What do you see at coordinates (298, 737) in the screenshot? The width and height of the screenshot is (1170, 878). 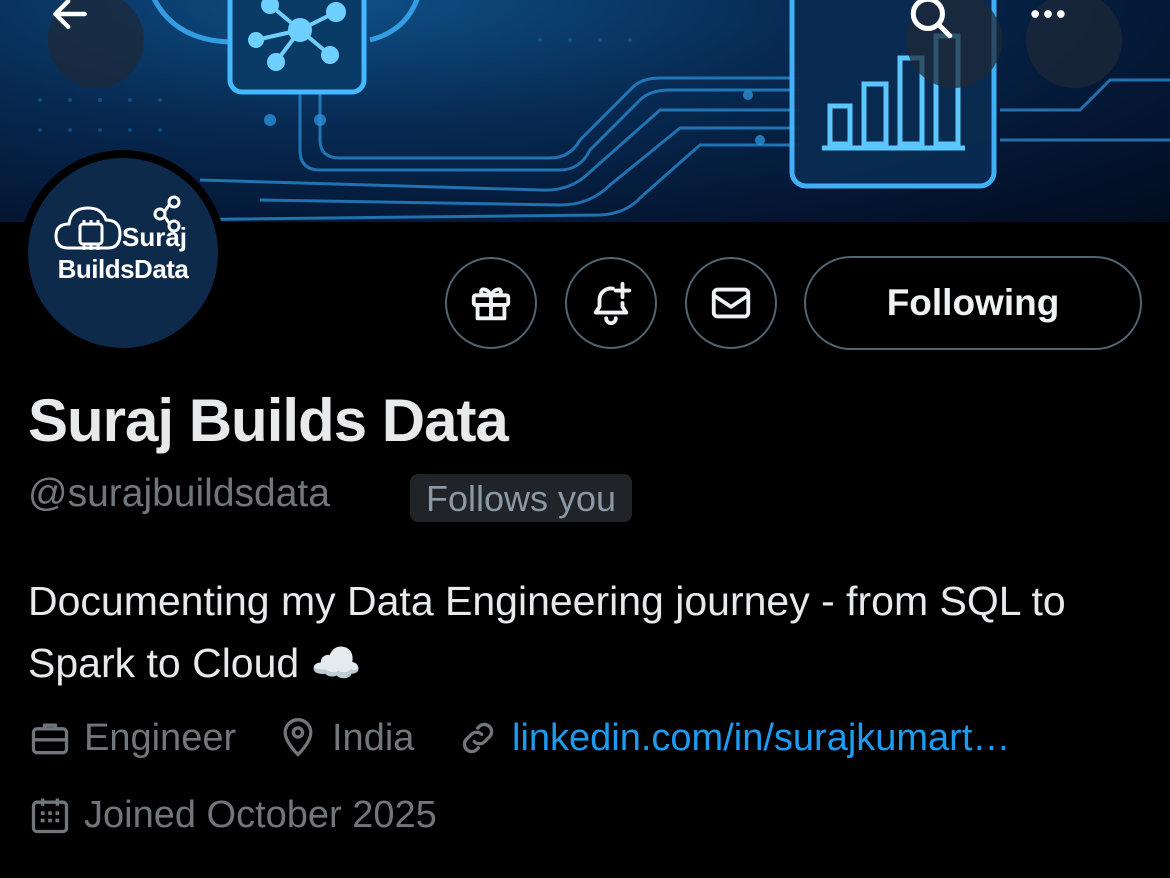 I see `location-pin-icon` at bounding box center [298, 737].